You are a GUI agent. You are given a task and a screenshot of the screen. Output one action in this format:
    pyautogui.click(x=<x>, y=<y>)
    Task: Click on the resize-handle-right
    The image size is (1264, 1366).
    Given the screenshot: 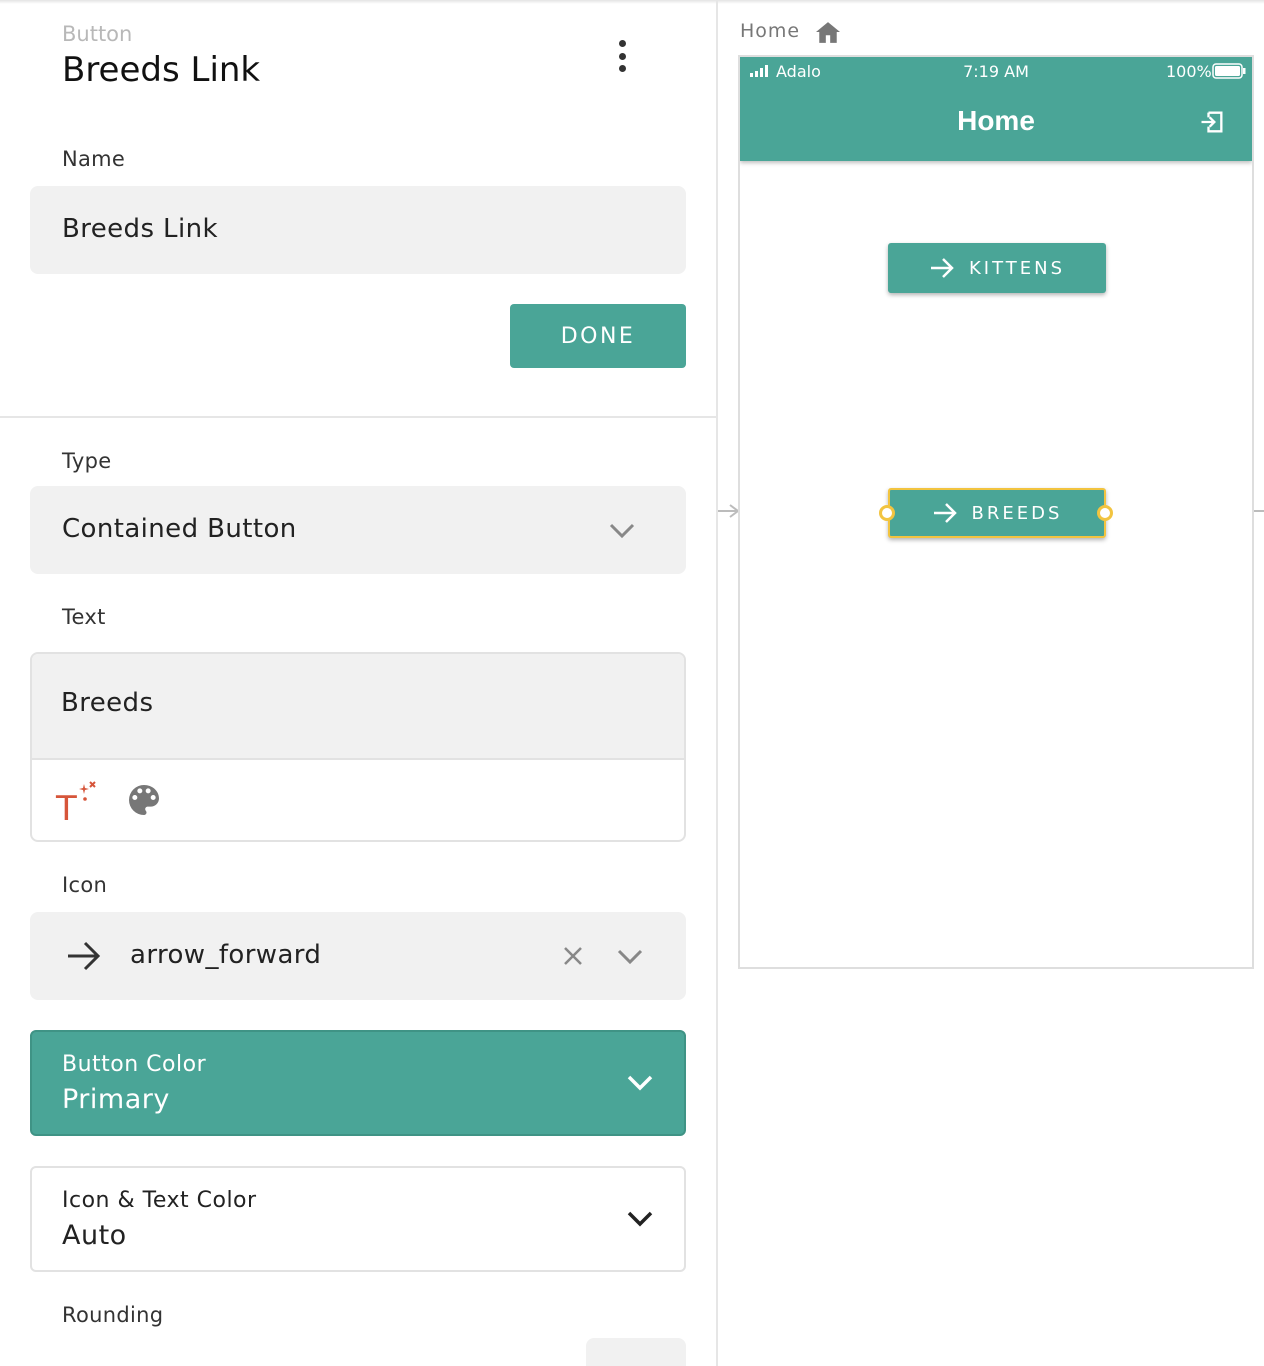 What is the action you would take?
    pyautogui.click(x=1105, y=513)
    